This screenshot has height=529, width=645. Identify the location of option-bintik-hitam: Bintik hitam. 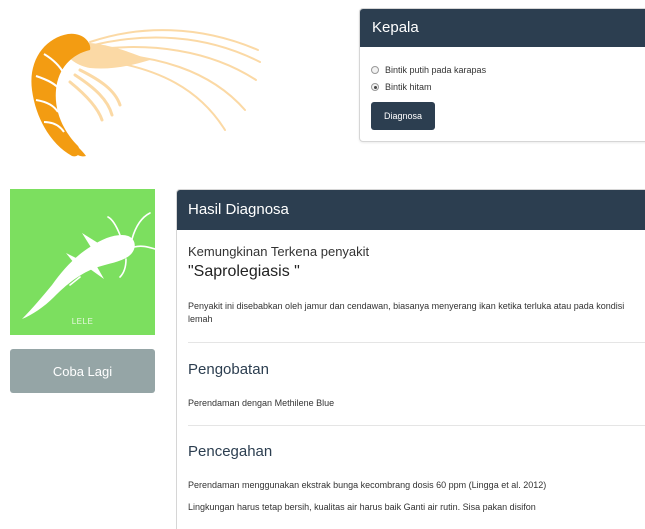
(401, 87).